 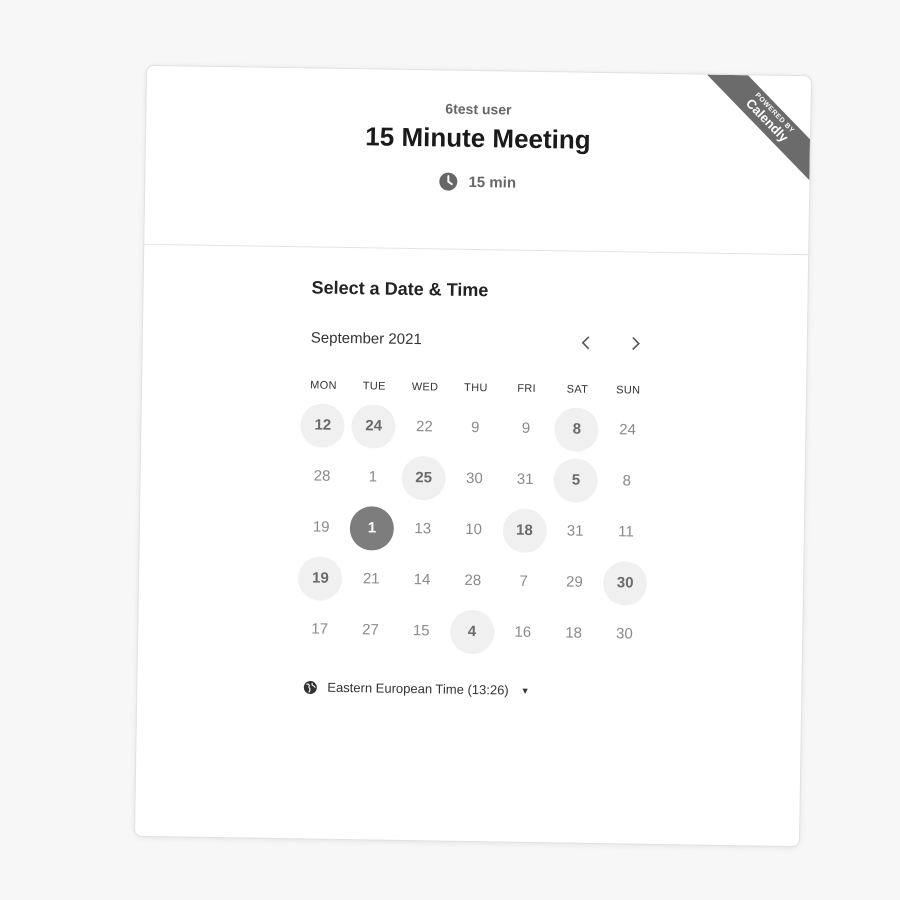 I want to click on calendar-day: 5, so click(x=576, y=480).